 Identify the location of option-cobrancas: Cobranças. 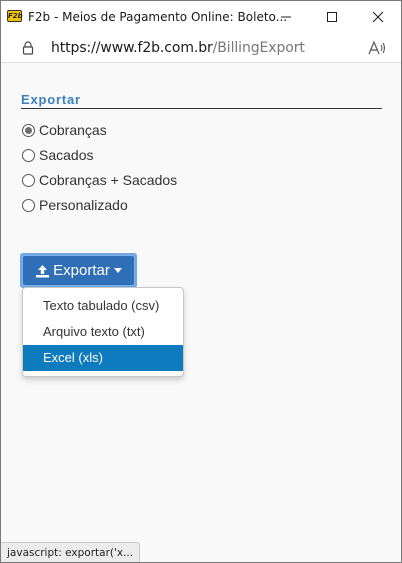
(64, 130).